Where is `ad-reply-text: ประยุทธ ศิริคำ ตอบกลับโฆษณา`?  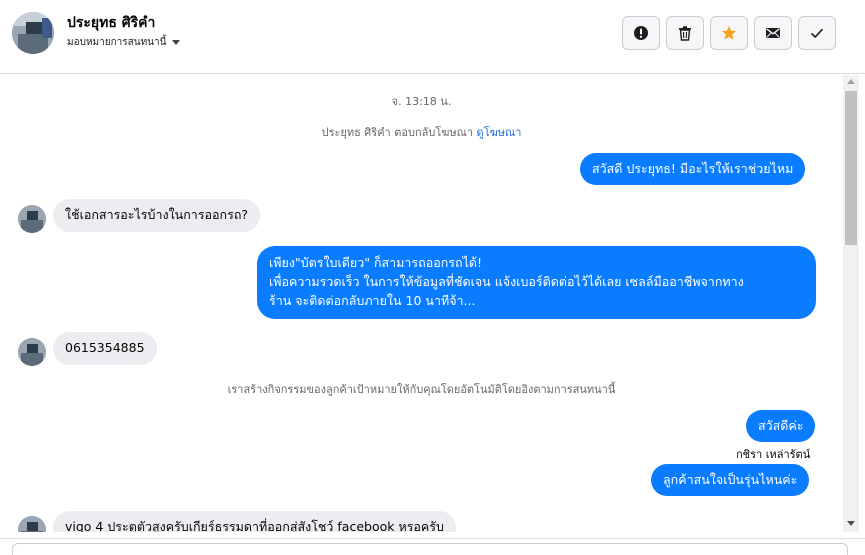 ad-reply-text: ประยุทธ ศิริคำ ตอบกลับโฆษณา is located at coordinates (397, 132).